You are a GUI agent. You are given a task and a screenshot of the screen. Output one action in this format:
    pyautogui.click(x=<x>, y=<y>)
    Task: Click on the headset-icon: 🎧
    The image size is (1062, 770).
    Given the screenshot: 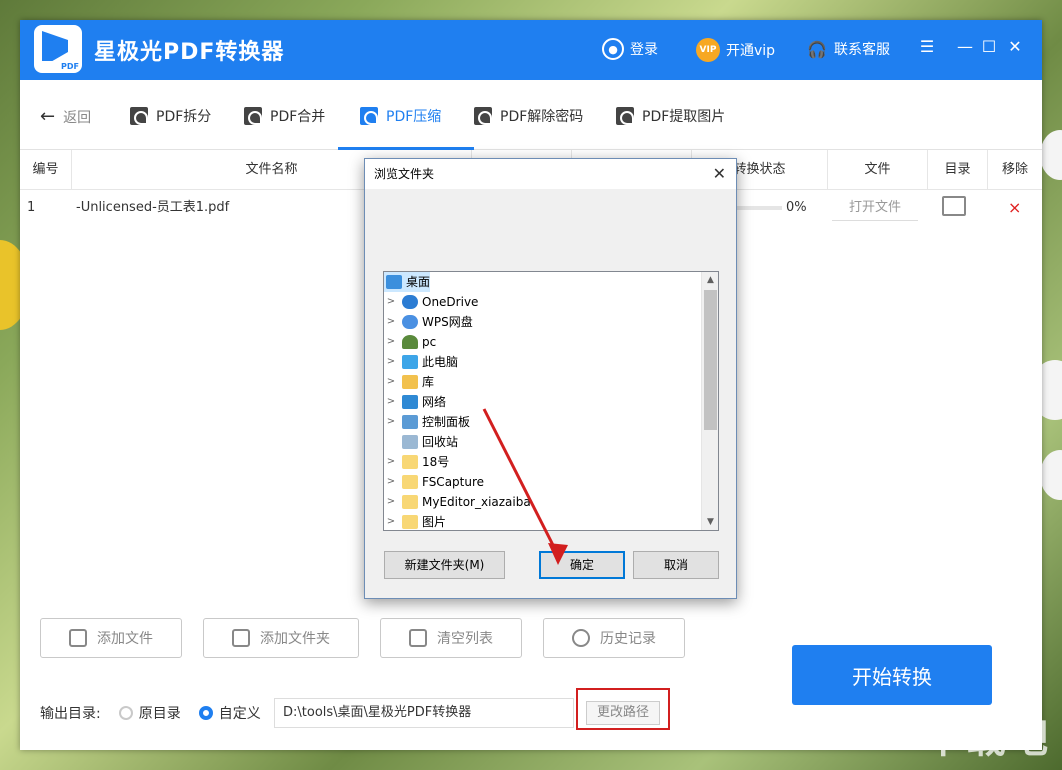 What is the action you would take?
    pyautogui.click(x=817, y=49)
    